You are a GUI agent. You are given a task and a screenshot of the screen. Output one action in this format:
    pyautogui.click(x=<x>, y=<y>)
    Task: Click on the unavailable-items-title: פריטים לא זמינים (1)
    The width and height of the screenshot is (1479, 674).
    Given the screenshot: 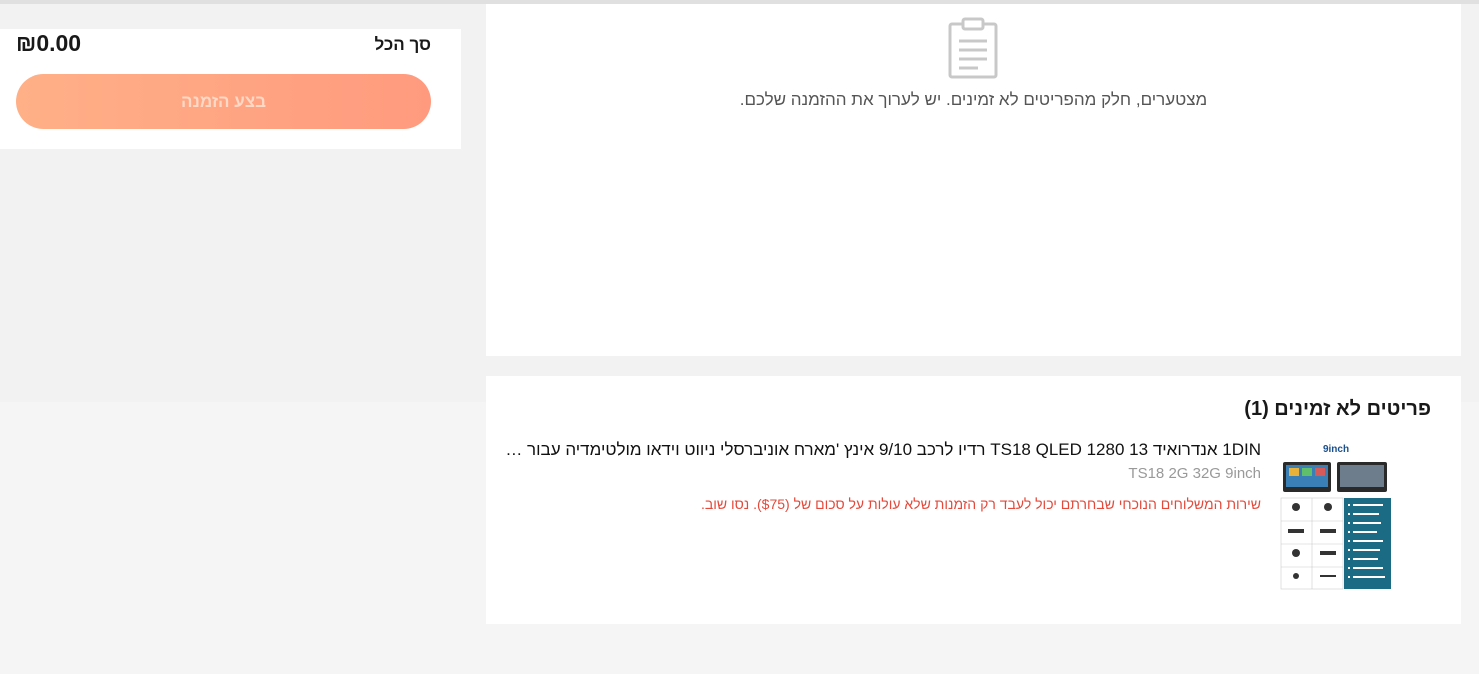 What is the action you would take?
    pyautogui.click(x=1337, y=409)
    